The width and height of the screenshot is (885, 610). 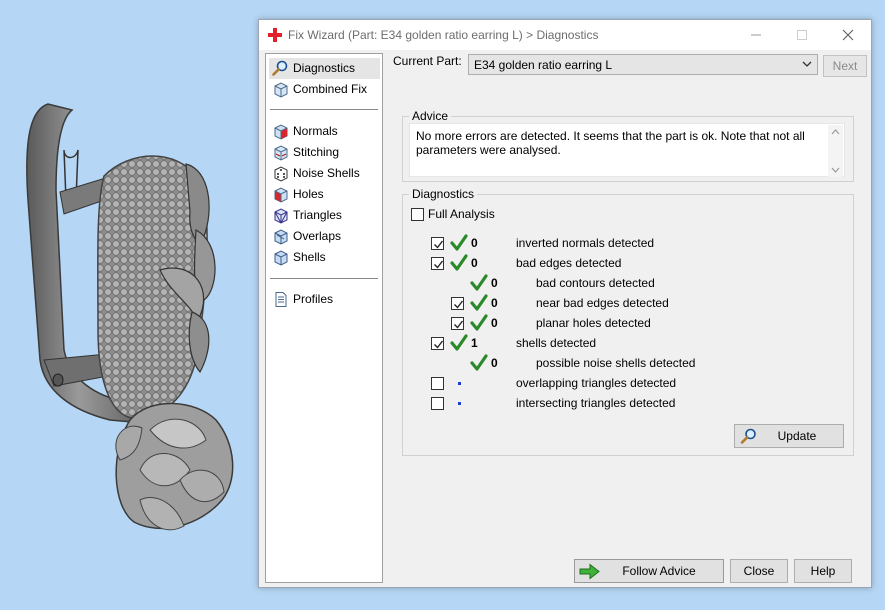 I want to click on cube-icon, so click(x=281, y=90).